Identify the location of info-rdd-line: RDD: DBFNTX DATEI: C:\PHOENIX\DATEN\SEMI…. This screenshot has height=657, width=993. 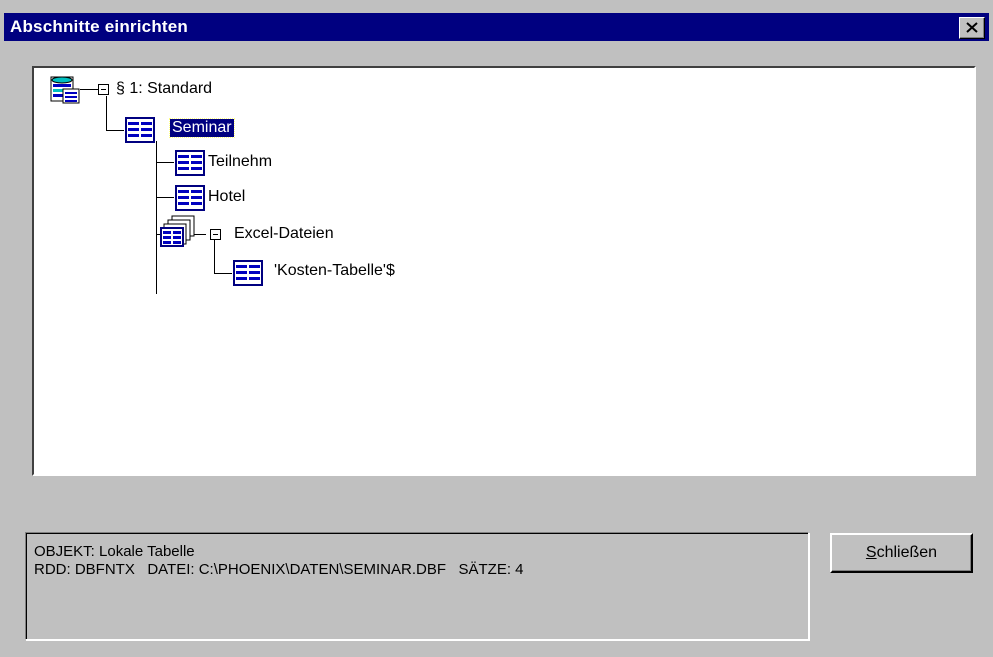
(279, 569).